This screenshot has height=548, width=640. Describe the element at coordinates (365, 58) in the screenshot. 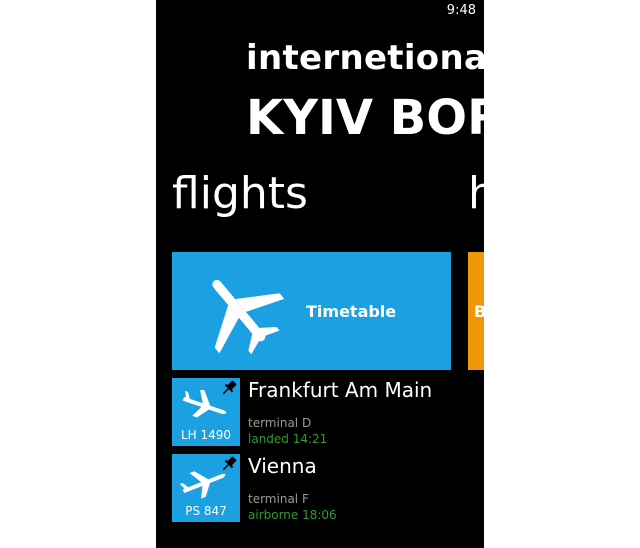

I see `app-title: internetional` at that location.